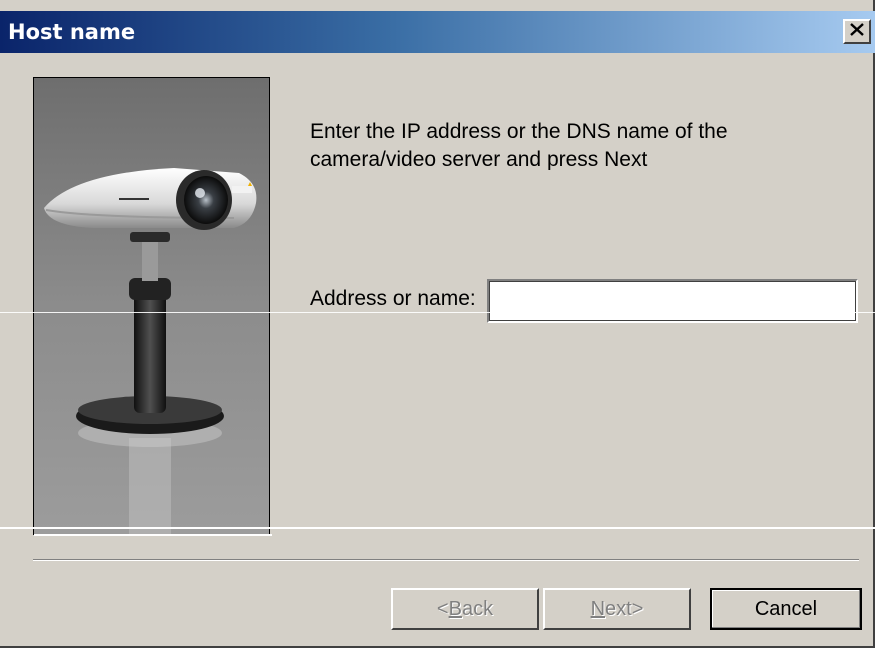 This screenshot has width=875, height=648. What do you see at coordinates (446, 560) in the screenshot?
I see `button-separator` at bounding box center [446, 560].